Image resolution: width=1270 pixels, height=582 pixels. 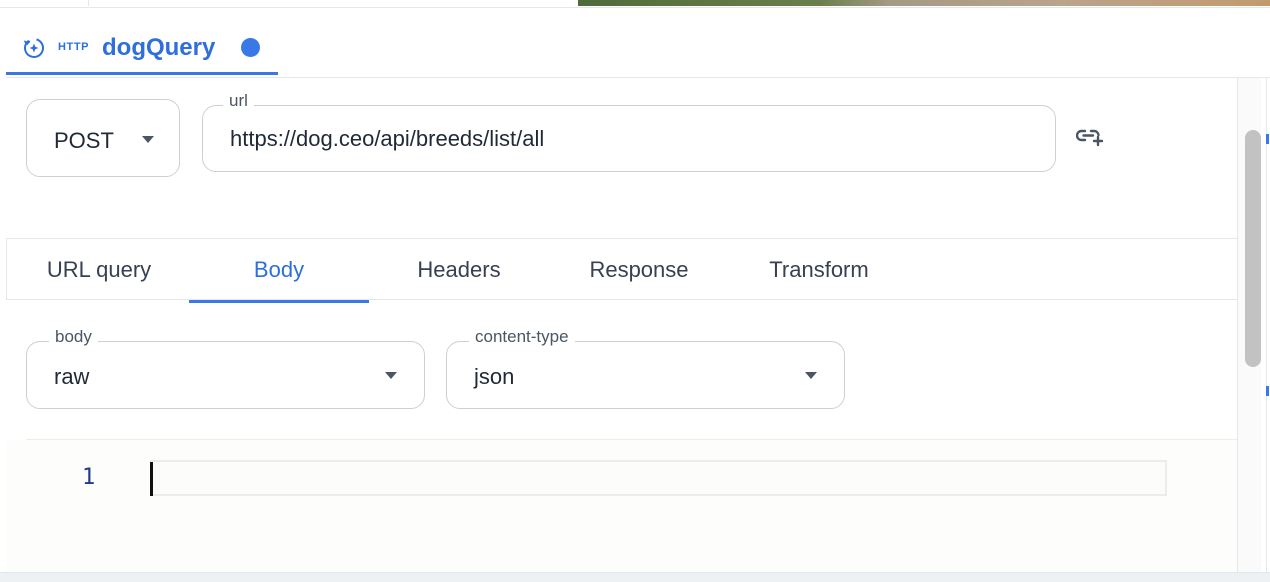 I want to click on body-value: raw, so click(x=72, y=376).